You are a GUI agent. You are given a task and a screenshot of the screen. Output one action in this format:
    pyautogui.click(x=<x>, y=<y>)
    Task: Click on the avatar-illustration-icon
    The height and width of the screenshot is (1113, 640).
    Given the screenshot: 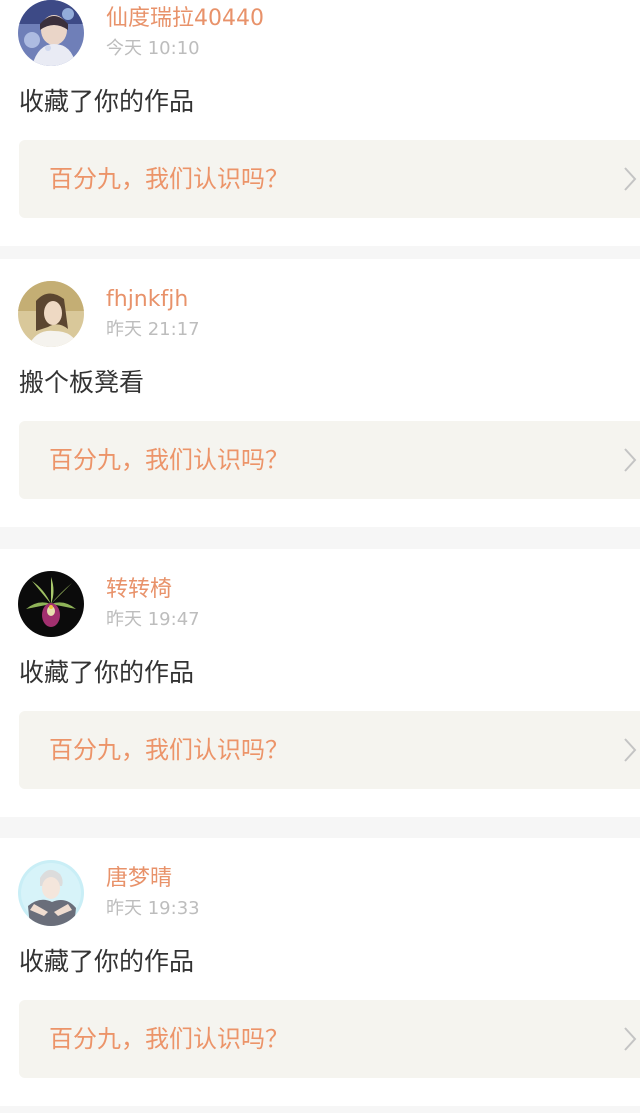 What is the action you would take?
    pyautogui.click(x=51, y=893)
    